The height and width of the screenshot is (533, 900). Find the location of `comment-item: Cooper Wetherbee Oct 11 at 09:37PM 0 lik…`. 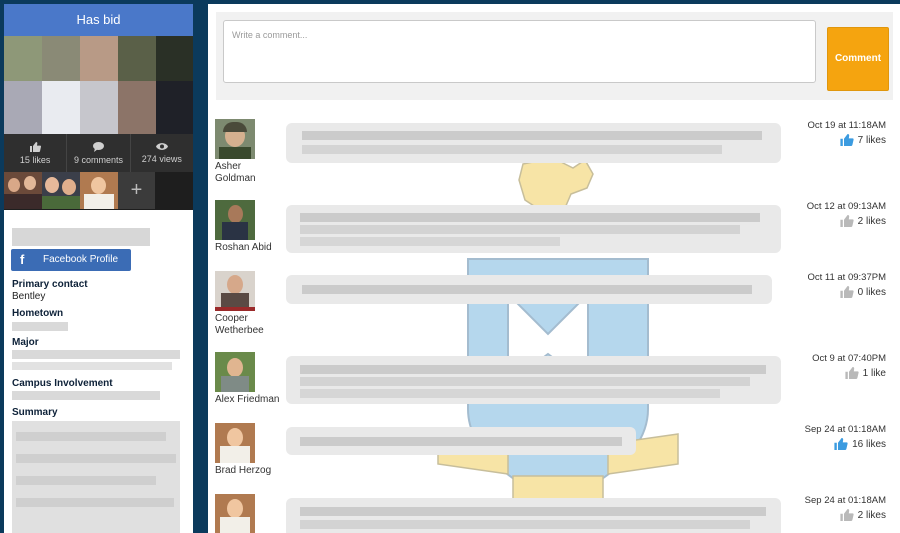

comment-item: Cooper Wetherbee Oct 11 at 09:37PM 0 lik… is located at coordinates (554, 306).